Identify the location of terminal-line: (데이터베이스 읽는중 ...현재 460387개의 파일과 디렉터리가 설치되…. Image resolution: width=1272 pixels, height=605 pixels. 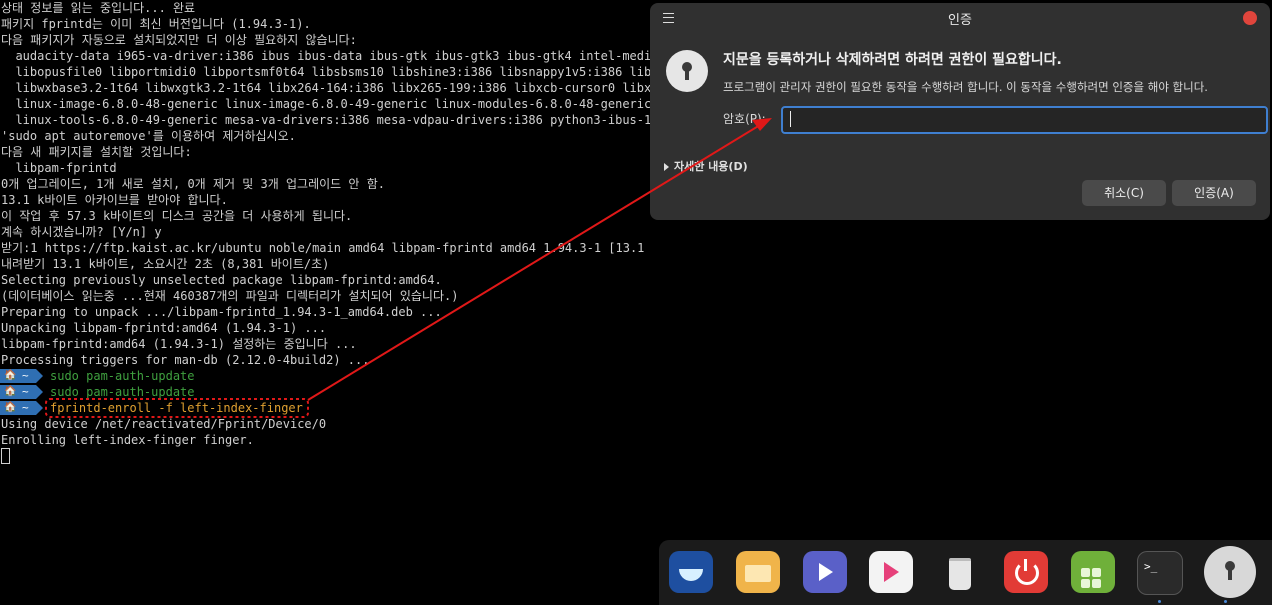
(230, 296).